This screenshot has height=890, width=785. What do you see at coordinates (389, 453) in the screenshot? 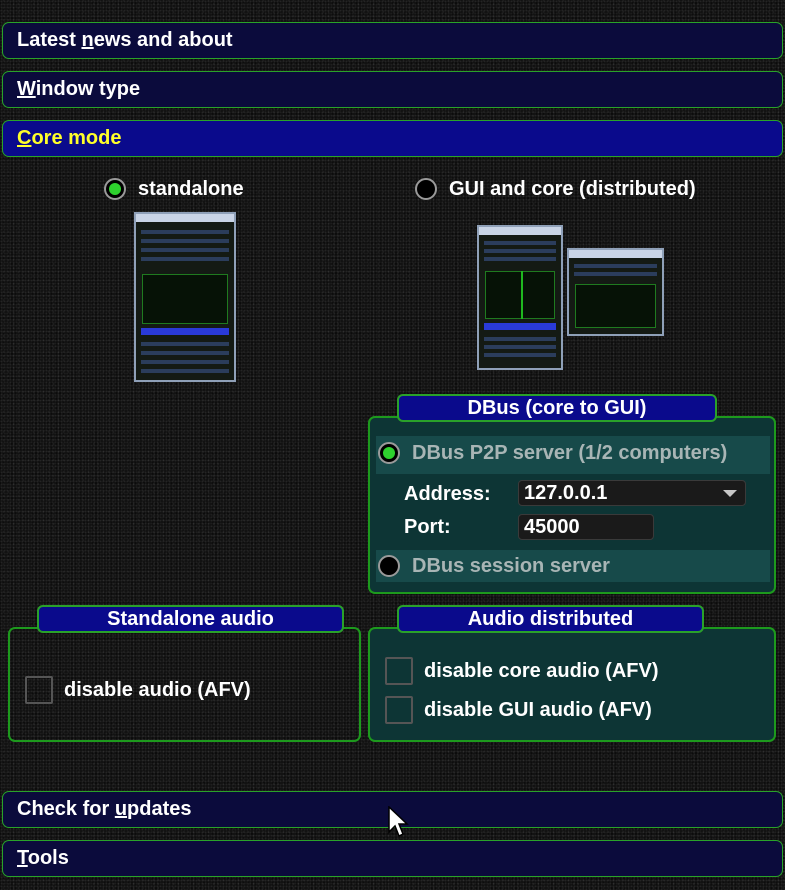
I see `dbus-p2p-radio` at bounding box center [389, 453].